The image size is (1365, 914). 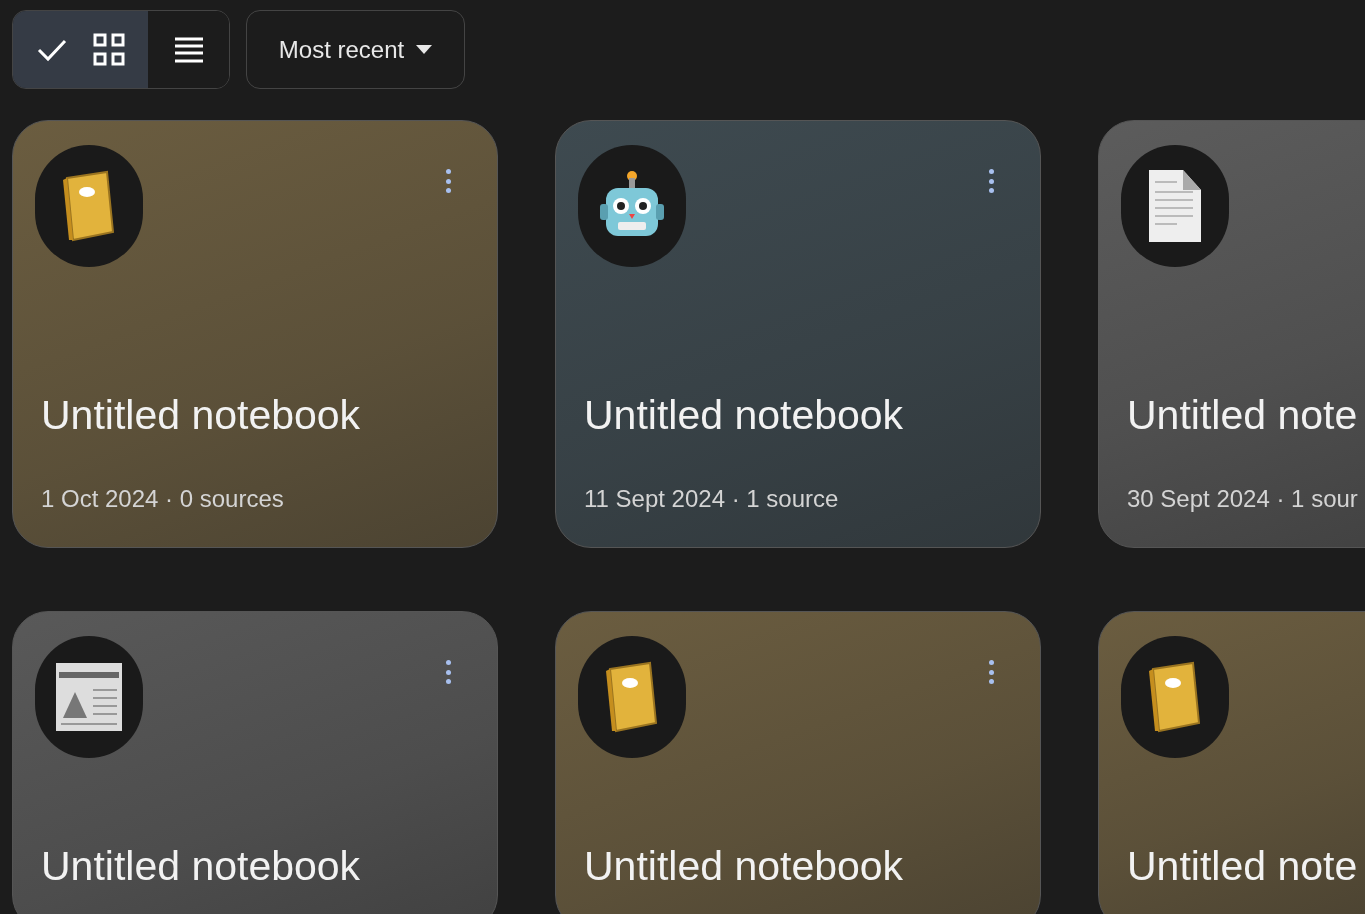 What do you see at coordinates (1242, 499) in the screenshot?
I see `notebook-meta: 30 Sept 2024 · 1 sour` at bounding box center [1242, 499].